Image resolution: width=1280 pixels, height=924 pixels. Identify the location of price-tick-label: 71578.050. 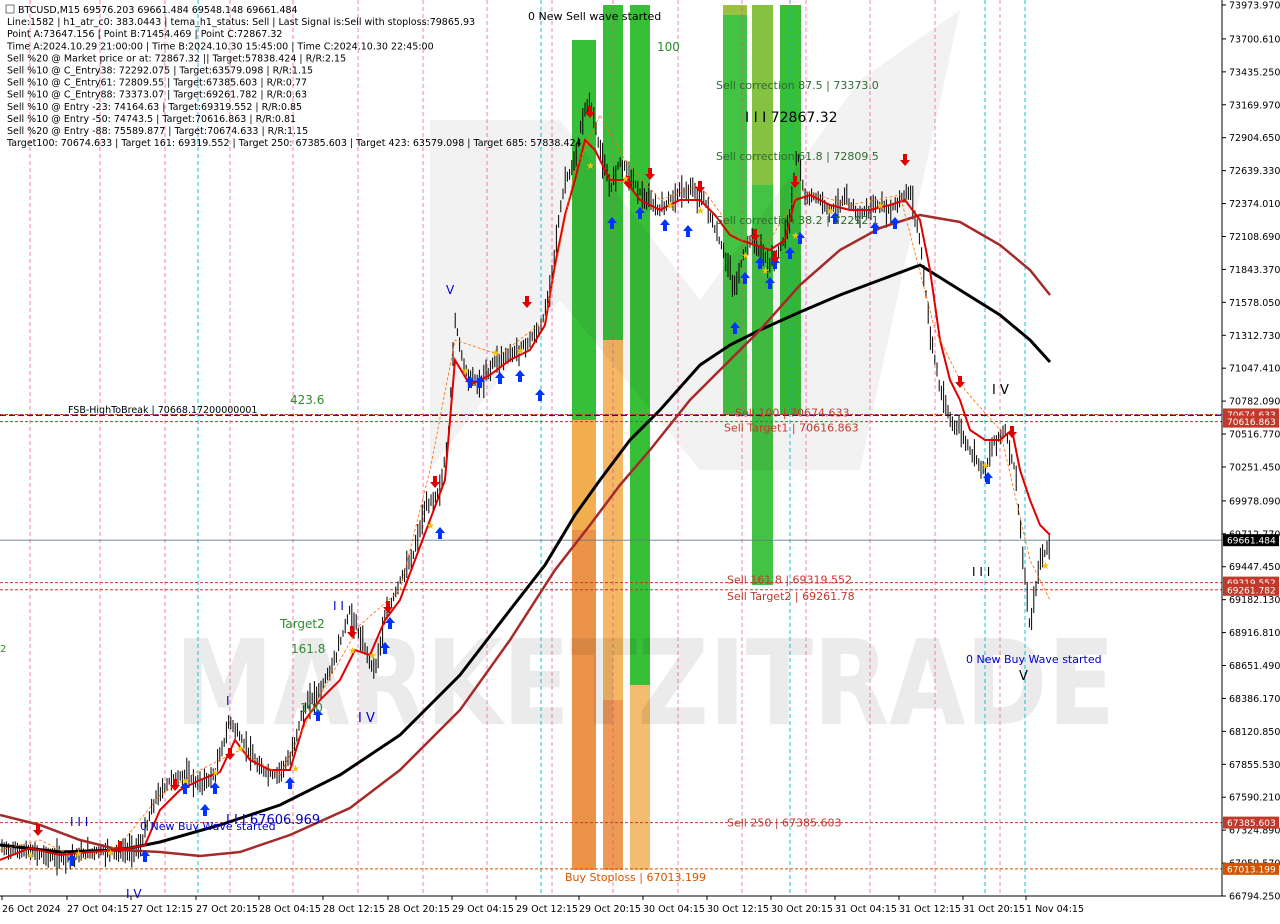
(1254, 303).